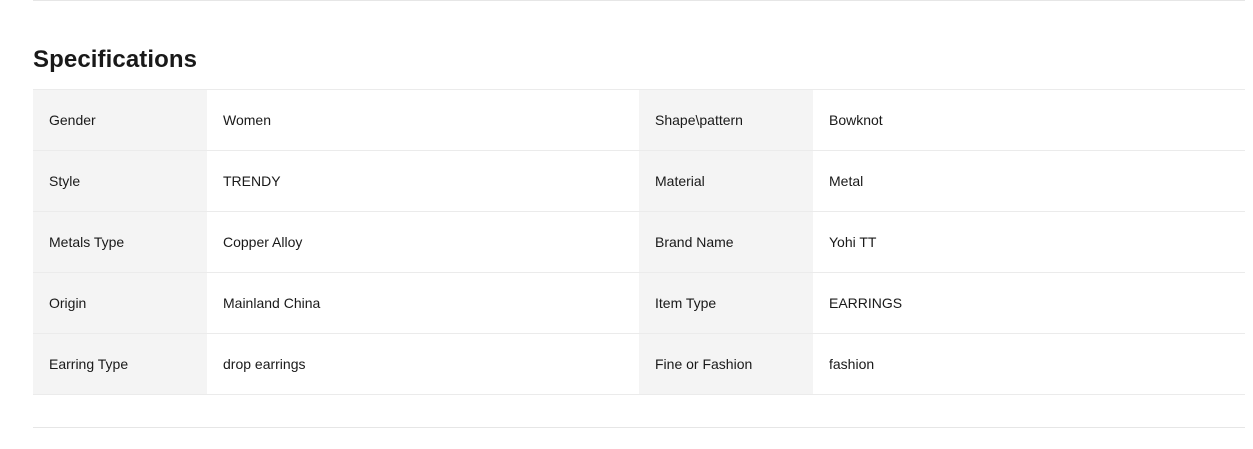 The width and height of the screenshot is (1253, 449). What do you see at coordinates (247, 120) in the screenshot?
I see `spec-value: Women` at bounding box center [247, 120].